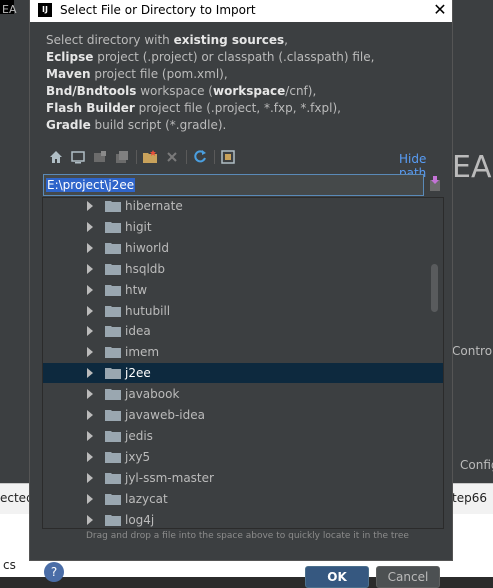 Image resolution: width=493 pixels, height=588 pixels. Describe the element at coordinates (145, 268) in the screenshot. I see `tree-item-label: hsqldb` at that location.